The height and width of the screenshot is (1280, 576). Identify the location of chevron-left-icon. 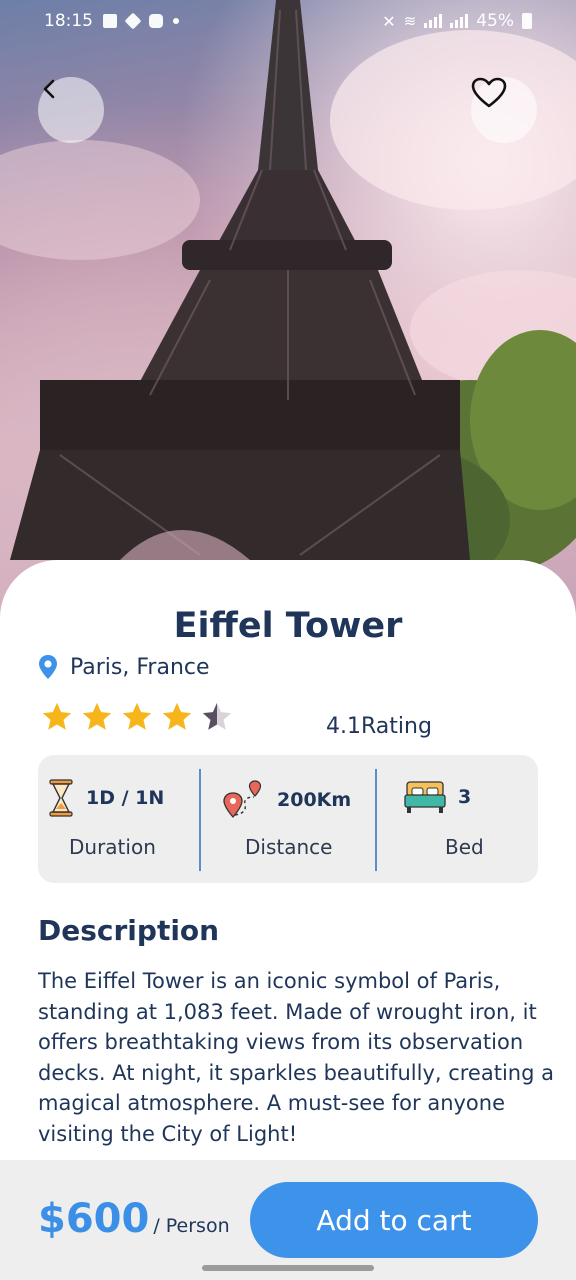
(49, 89).